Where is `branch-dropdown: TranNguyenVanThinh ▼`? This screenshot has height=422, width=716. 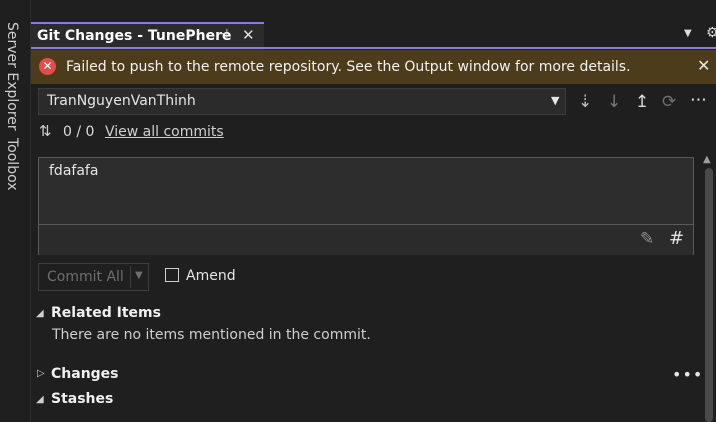
branch-dropdown: TranNguyenVanThinh ▼ is located at coordinates (302, 101).